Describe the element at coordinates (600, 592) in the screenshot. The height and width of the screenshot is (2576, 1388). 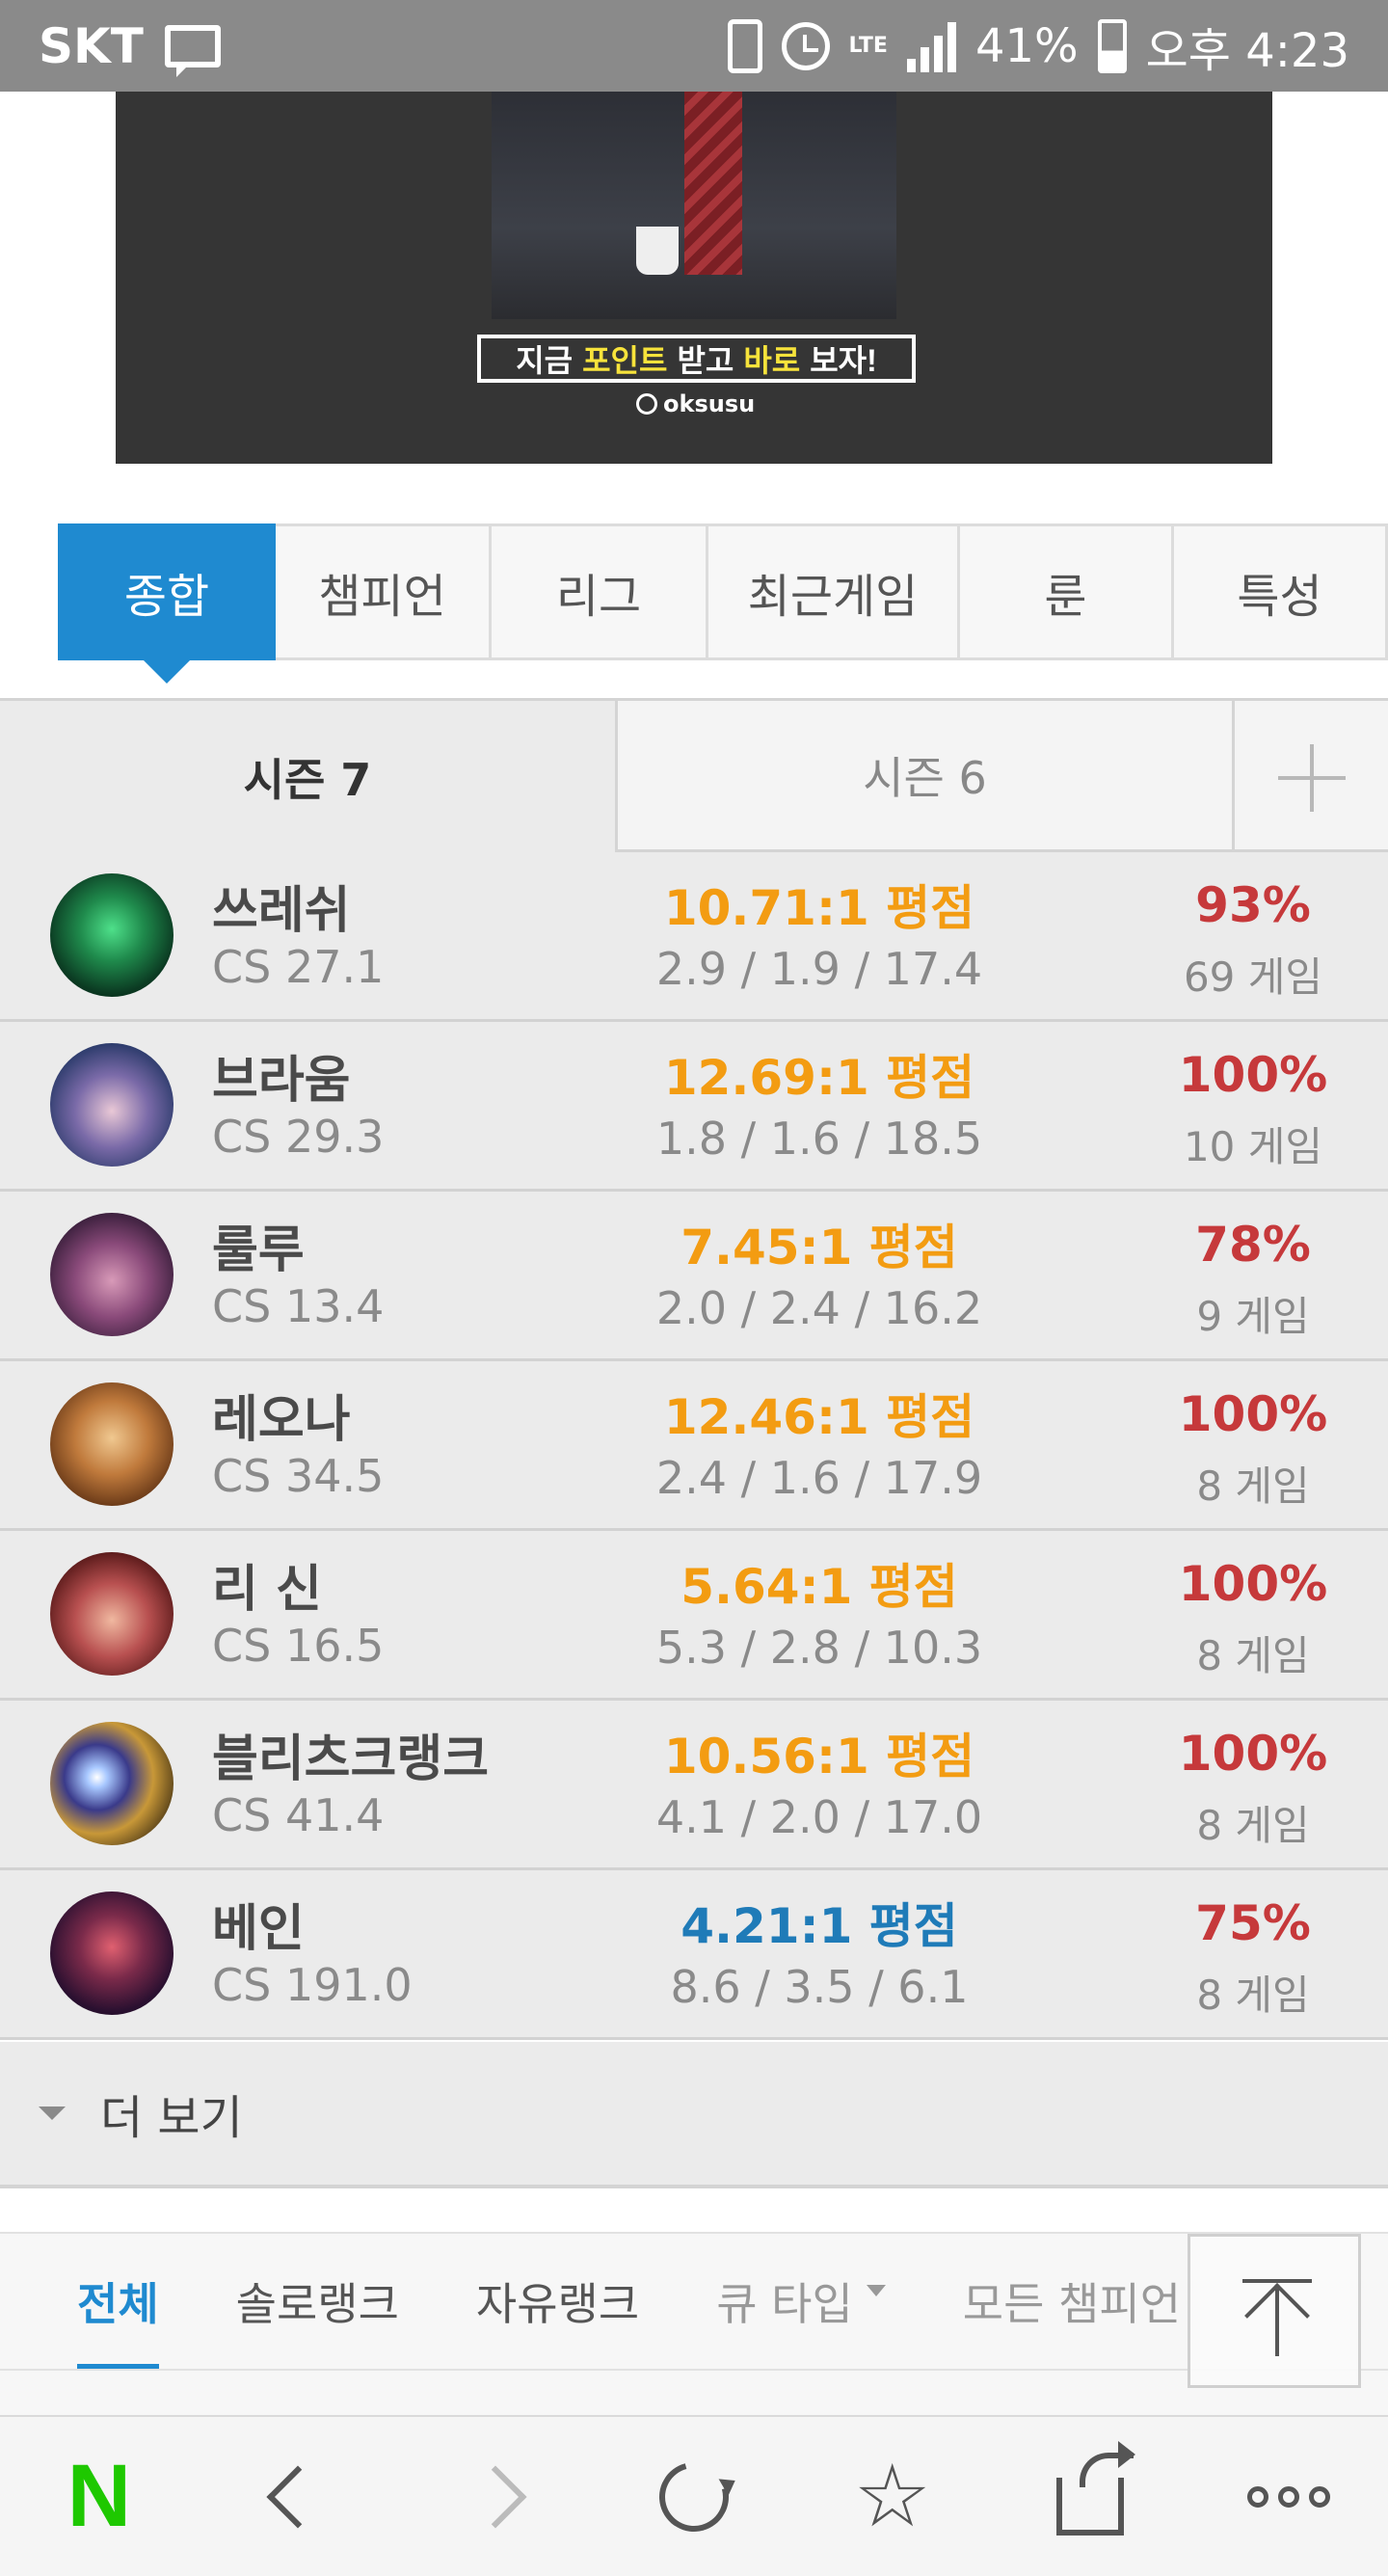
I see `tab-league: 리그` at that location.